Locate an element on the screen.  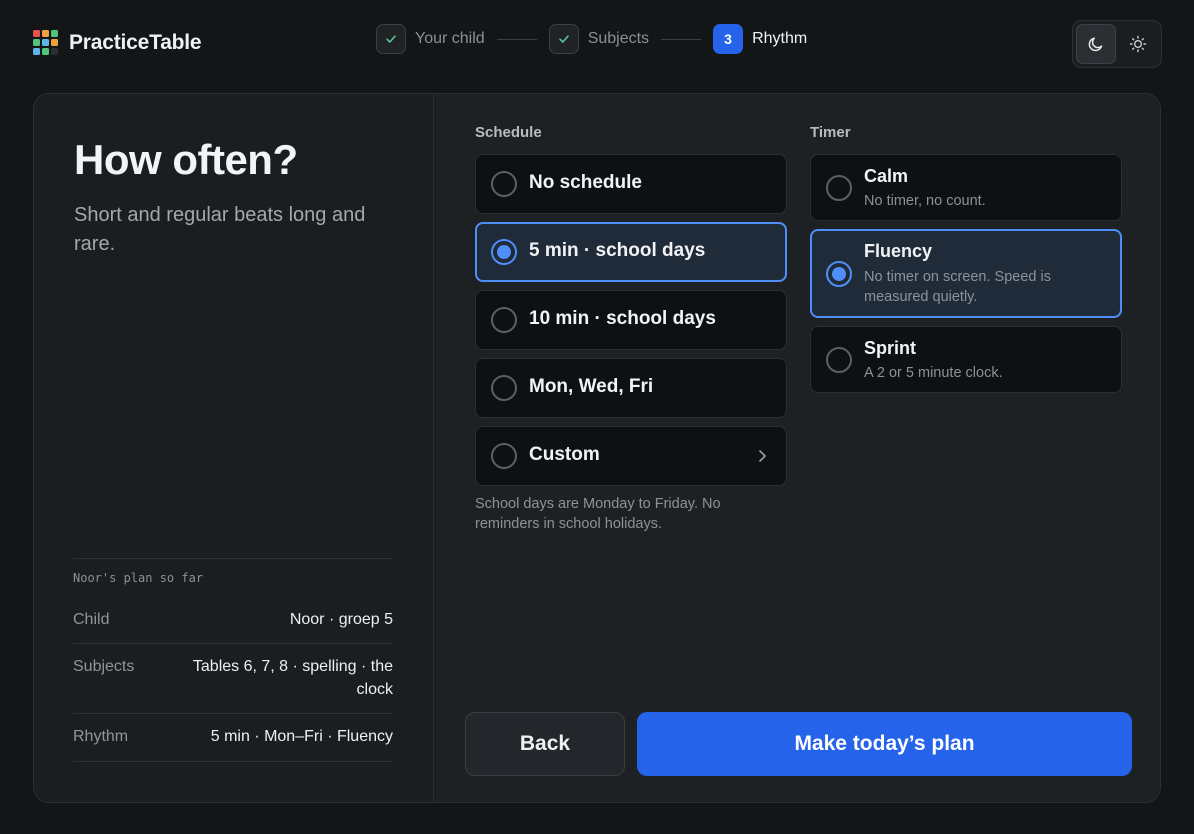
schedule-option-none: No schedule is located at coordinates (631, 184).